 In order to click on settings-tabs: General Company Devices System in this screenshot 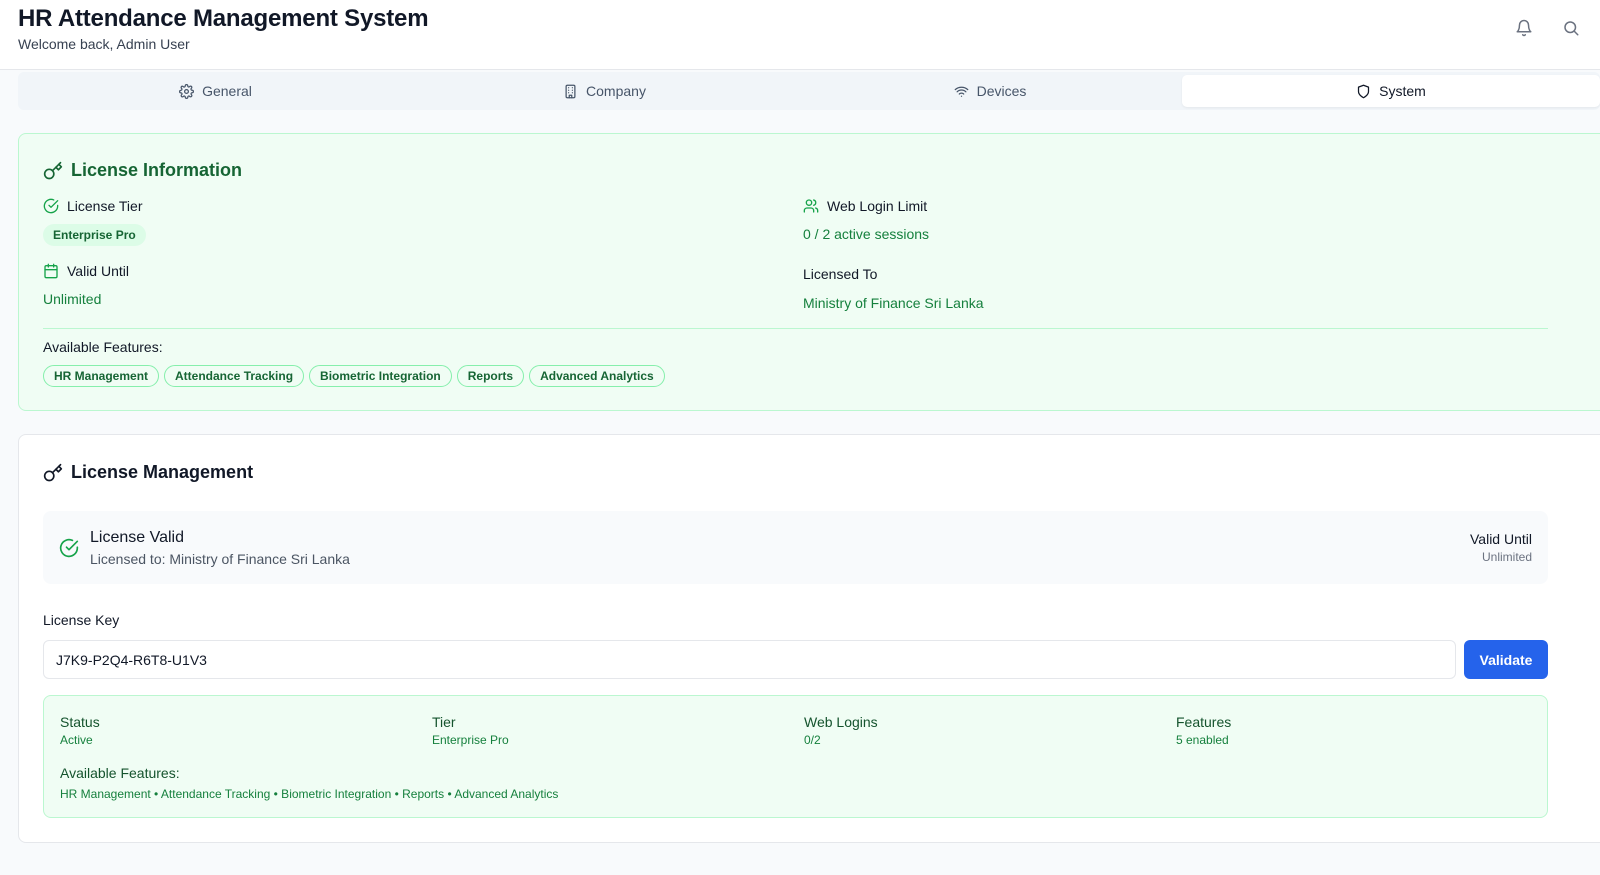, I will do `click(809, 91)`.